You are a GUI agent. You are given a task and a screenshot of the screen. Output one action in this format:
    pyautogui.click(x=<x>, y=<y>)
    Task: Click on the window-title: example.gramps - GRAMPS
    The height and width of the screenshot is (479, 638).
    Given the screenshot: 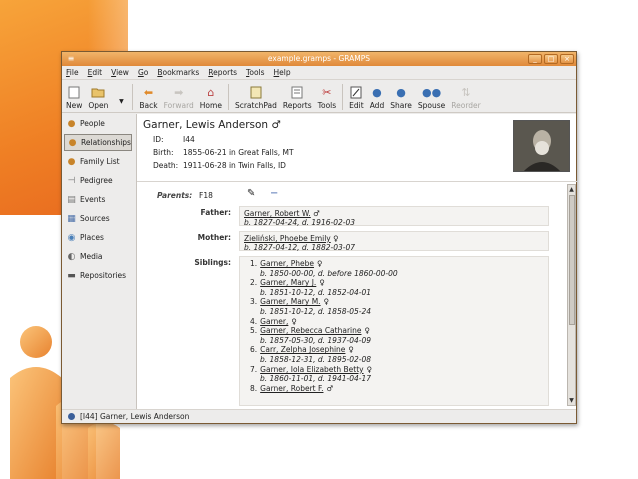 What is the action you would take?
    pyautogui.click(x=319, y=58)
    